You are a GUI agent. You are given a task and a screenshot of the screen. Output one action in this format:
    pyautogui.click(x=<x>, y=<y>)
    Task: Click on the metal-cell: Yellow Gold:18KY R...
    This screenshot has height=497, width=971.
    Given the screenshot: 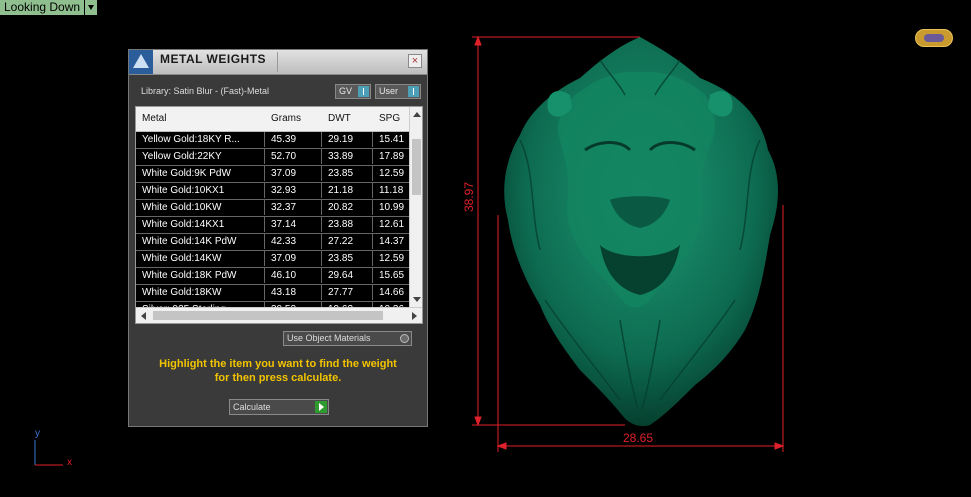 What is the action you would take?
    pyautogui.click(x=200, y=139)
    